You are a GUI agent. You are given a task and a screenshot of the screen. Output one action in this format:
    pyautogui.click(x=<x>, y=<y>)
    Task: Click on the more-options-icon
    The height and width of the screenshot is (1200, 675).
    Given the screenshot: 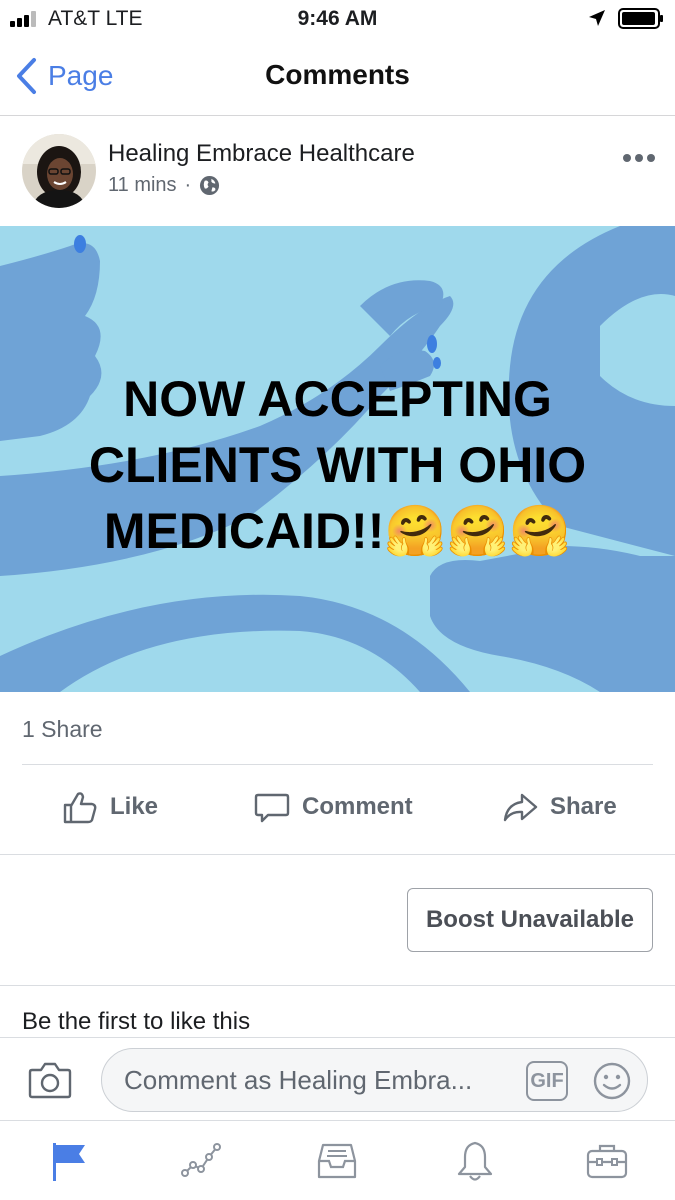 What is the action you would take?
    pyautogui.click(x=639, y=158)
    